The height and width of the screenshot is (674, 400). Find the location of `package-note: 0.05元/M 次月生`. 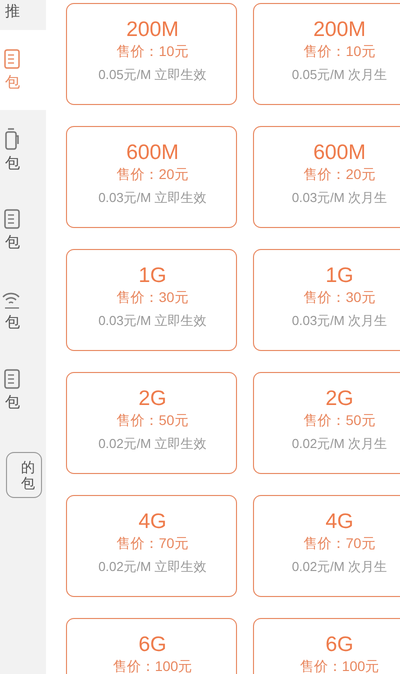

package-note: 0.05元/M 次月生 is located at coordinates (340, 75).